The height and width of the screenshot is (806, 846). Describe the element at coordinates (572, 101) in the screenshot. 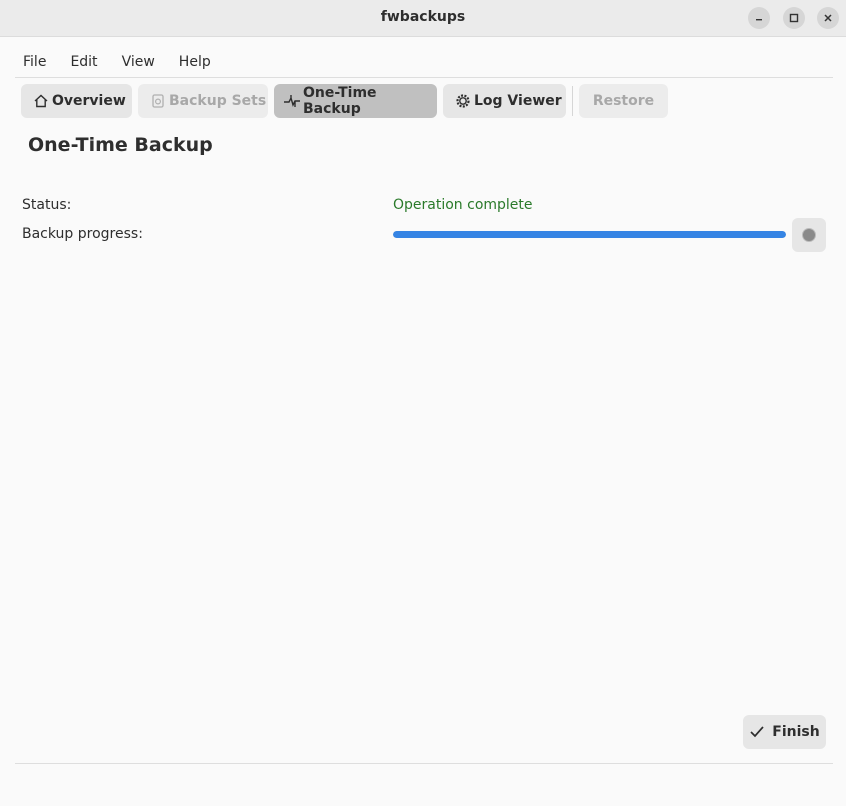

I see `toolbar-separator` at that location.